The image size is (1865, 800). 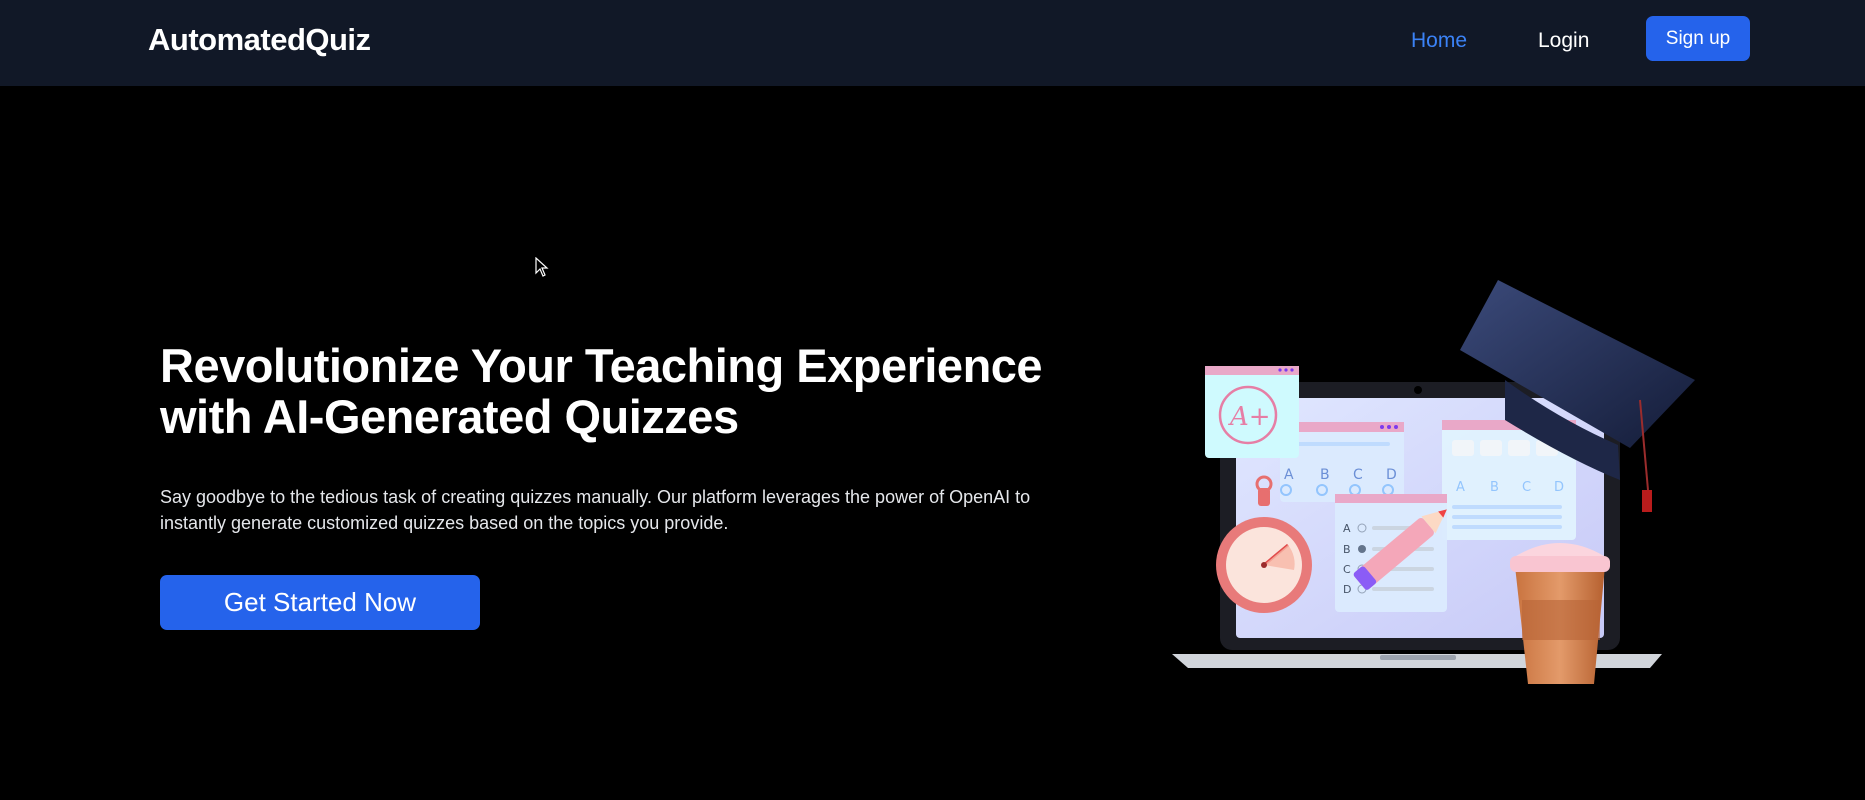 I want to click on choice-a-label: A, so click(x=1289, y=475).